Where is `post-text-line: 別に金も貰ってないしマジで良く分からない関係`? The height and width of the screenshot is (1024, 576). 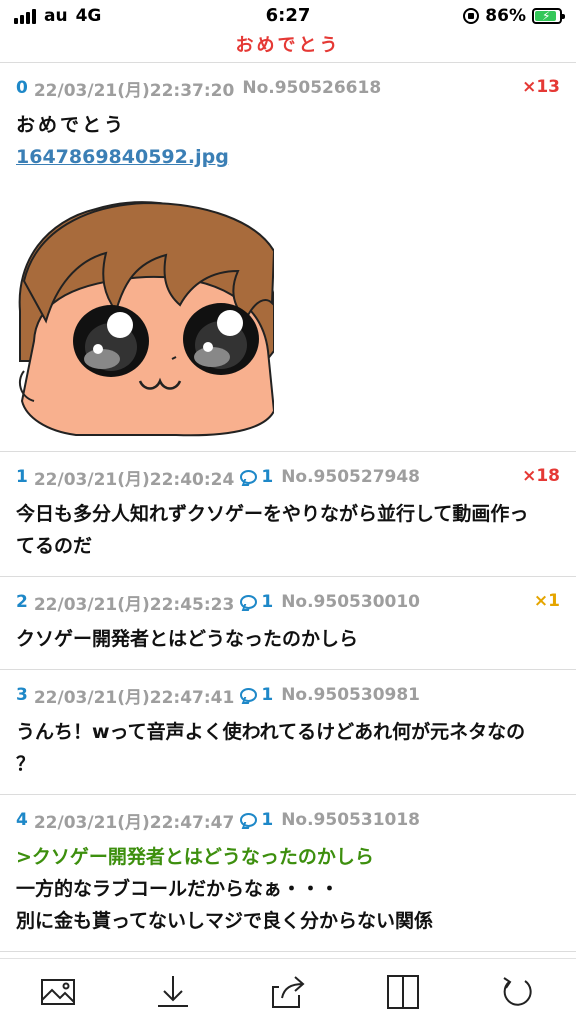
post-text-line: 別に金も貰ってないしマジで良く分からない関係 is located at coordinates (225, 921).